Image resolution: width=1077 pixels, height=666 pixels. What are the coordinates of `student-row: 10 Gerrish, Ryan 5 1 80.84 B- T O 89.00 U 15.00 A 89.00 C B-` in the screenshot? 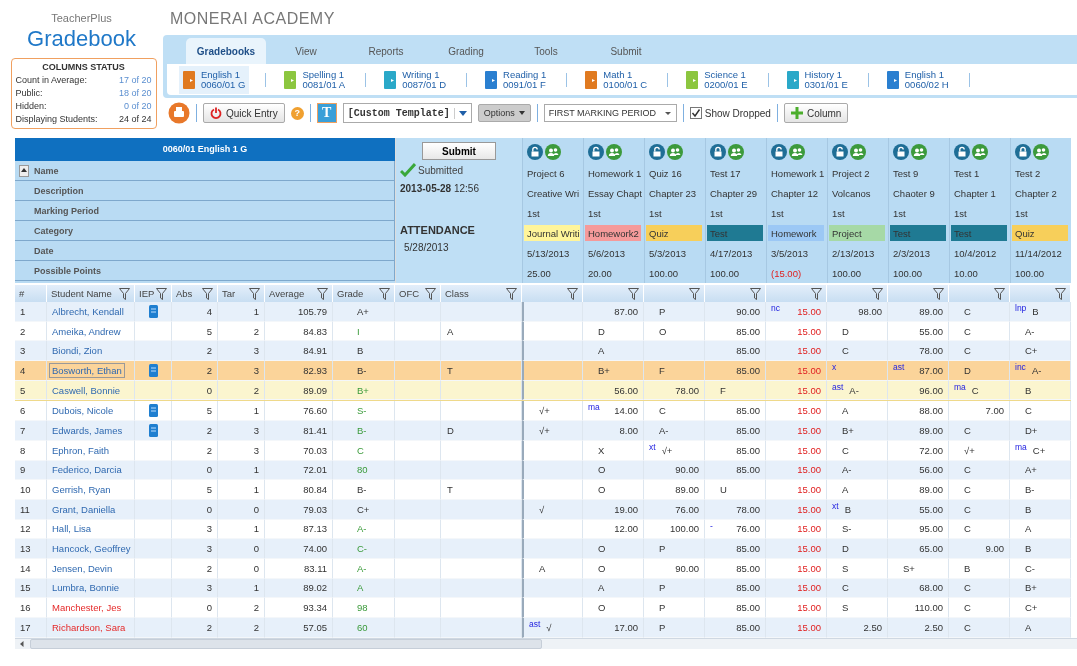 It's located at (543, 490).